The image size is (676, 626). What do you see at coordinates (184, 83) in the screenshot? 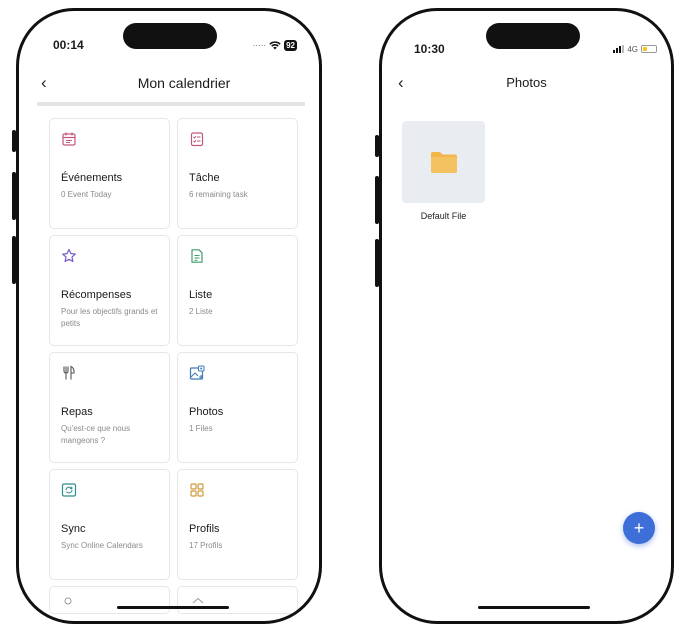
I see `page-title: Mon calendrier` at bounding box center [184, 83].